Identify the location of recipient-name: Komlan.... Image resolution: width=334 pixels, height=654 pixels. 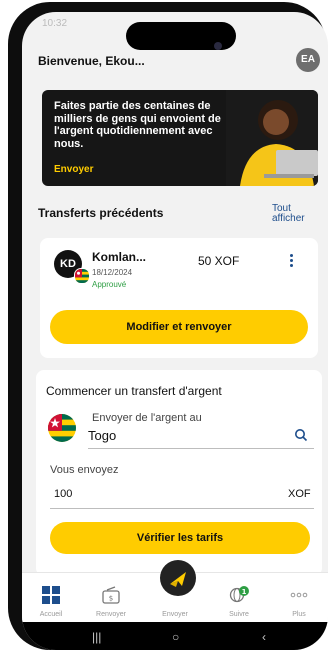
(119, 257).